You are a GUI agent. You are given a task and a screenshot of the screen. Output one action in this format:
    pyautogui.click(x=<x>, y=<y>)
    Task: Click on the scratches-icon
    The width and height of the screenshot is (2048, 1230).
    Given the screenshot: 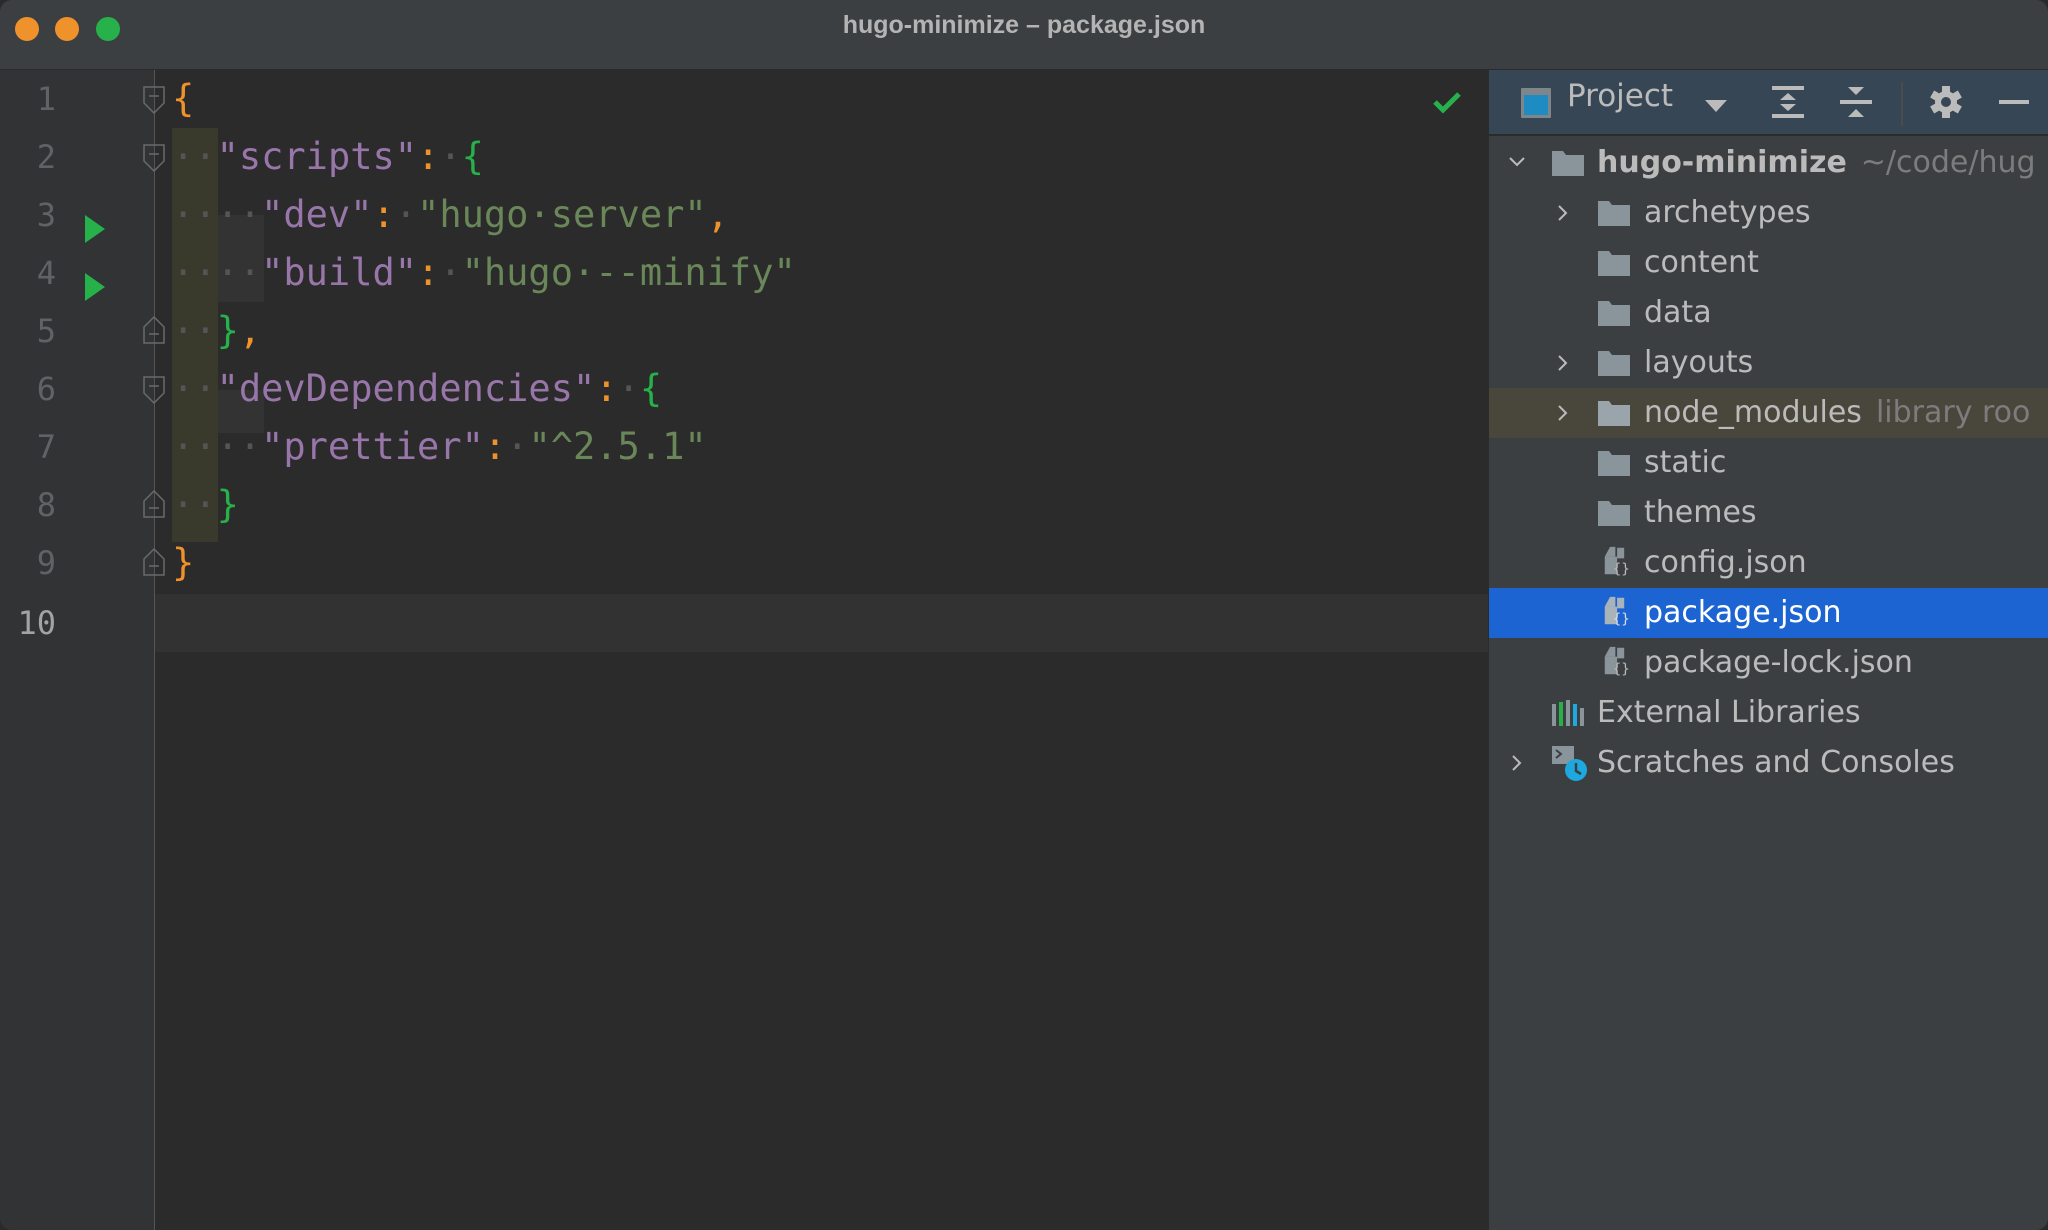 What is the action you would take?
    pyautogui.click(x=1569, y=763)
    